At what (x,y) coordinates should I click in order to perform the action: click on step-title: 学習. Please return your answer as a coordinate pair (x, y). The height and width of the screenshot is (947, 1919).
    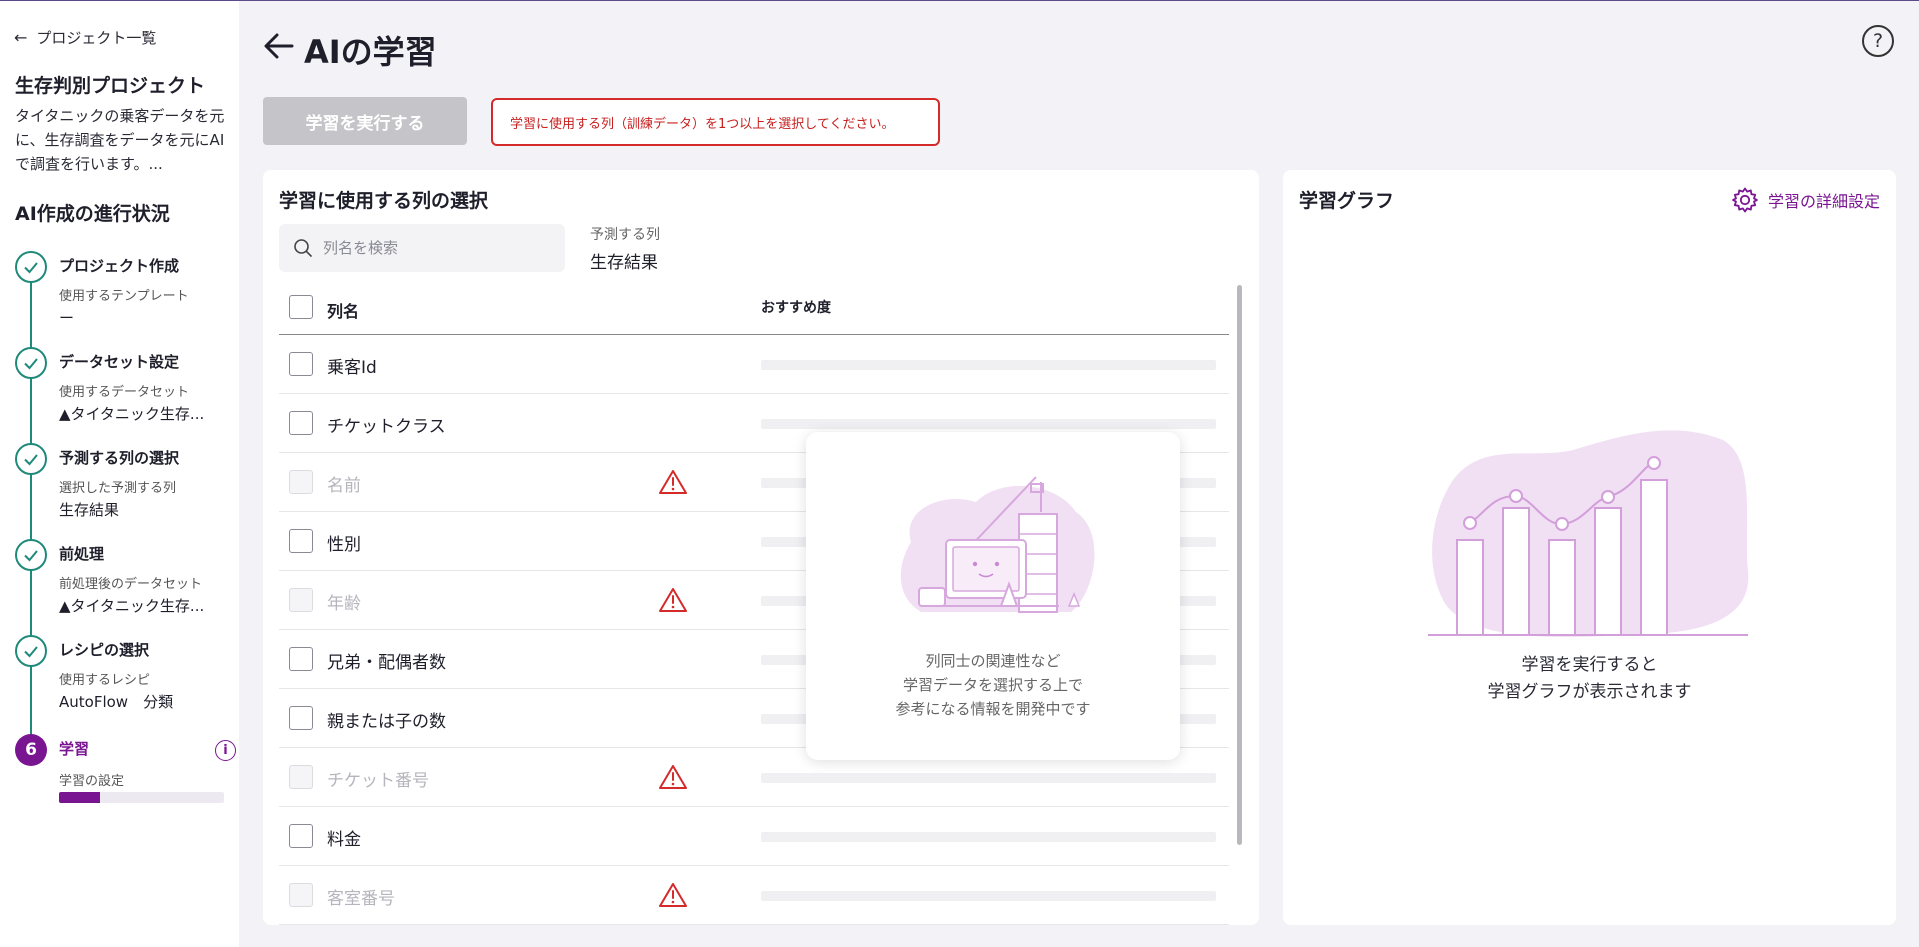
    Looking at the image, I should click on (74, 749).